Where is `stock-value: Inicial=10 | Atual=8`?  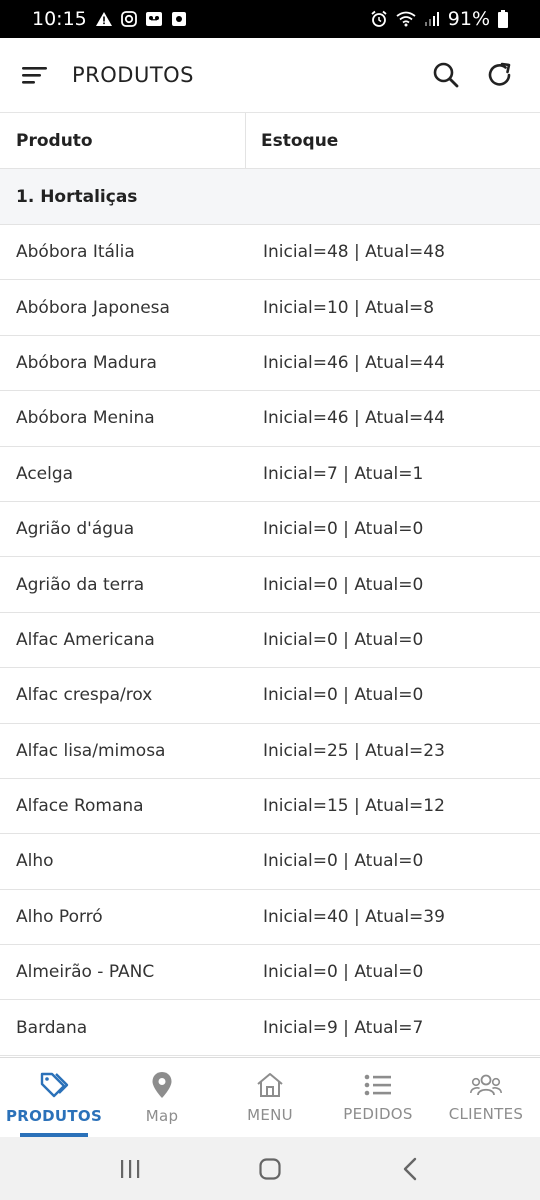 stock-value: Inicial=10 | Atual=8 is located at coordinates (349, 307).